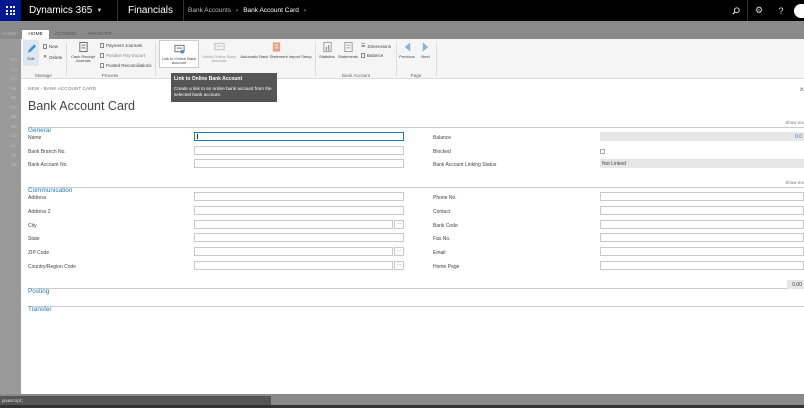 This screenshot has height=408, width=804. I want to click on app-launcher-button, so click(10, 10).